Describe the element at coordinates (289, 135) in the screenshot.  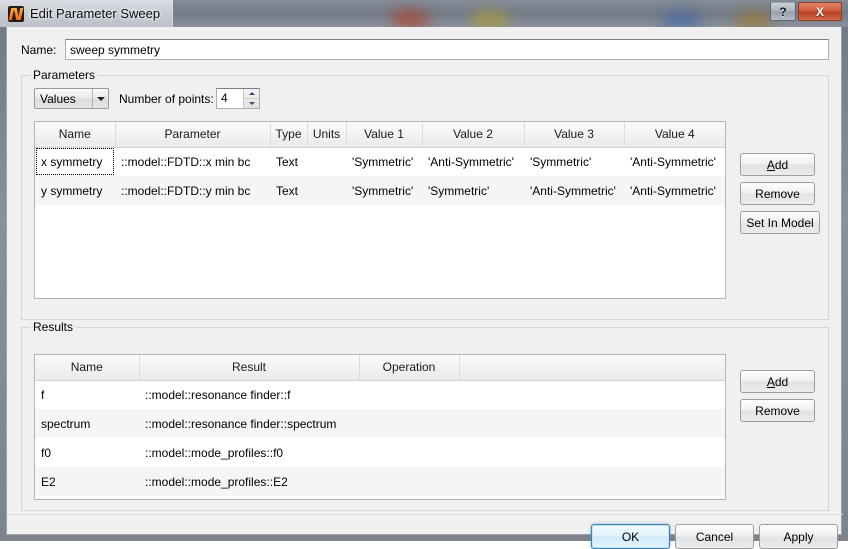
I see `column-header-type: Type` at that location.